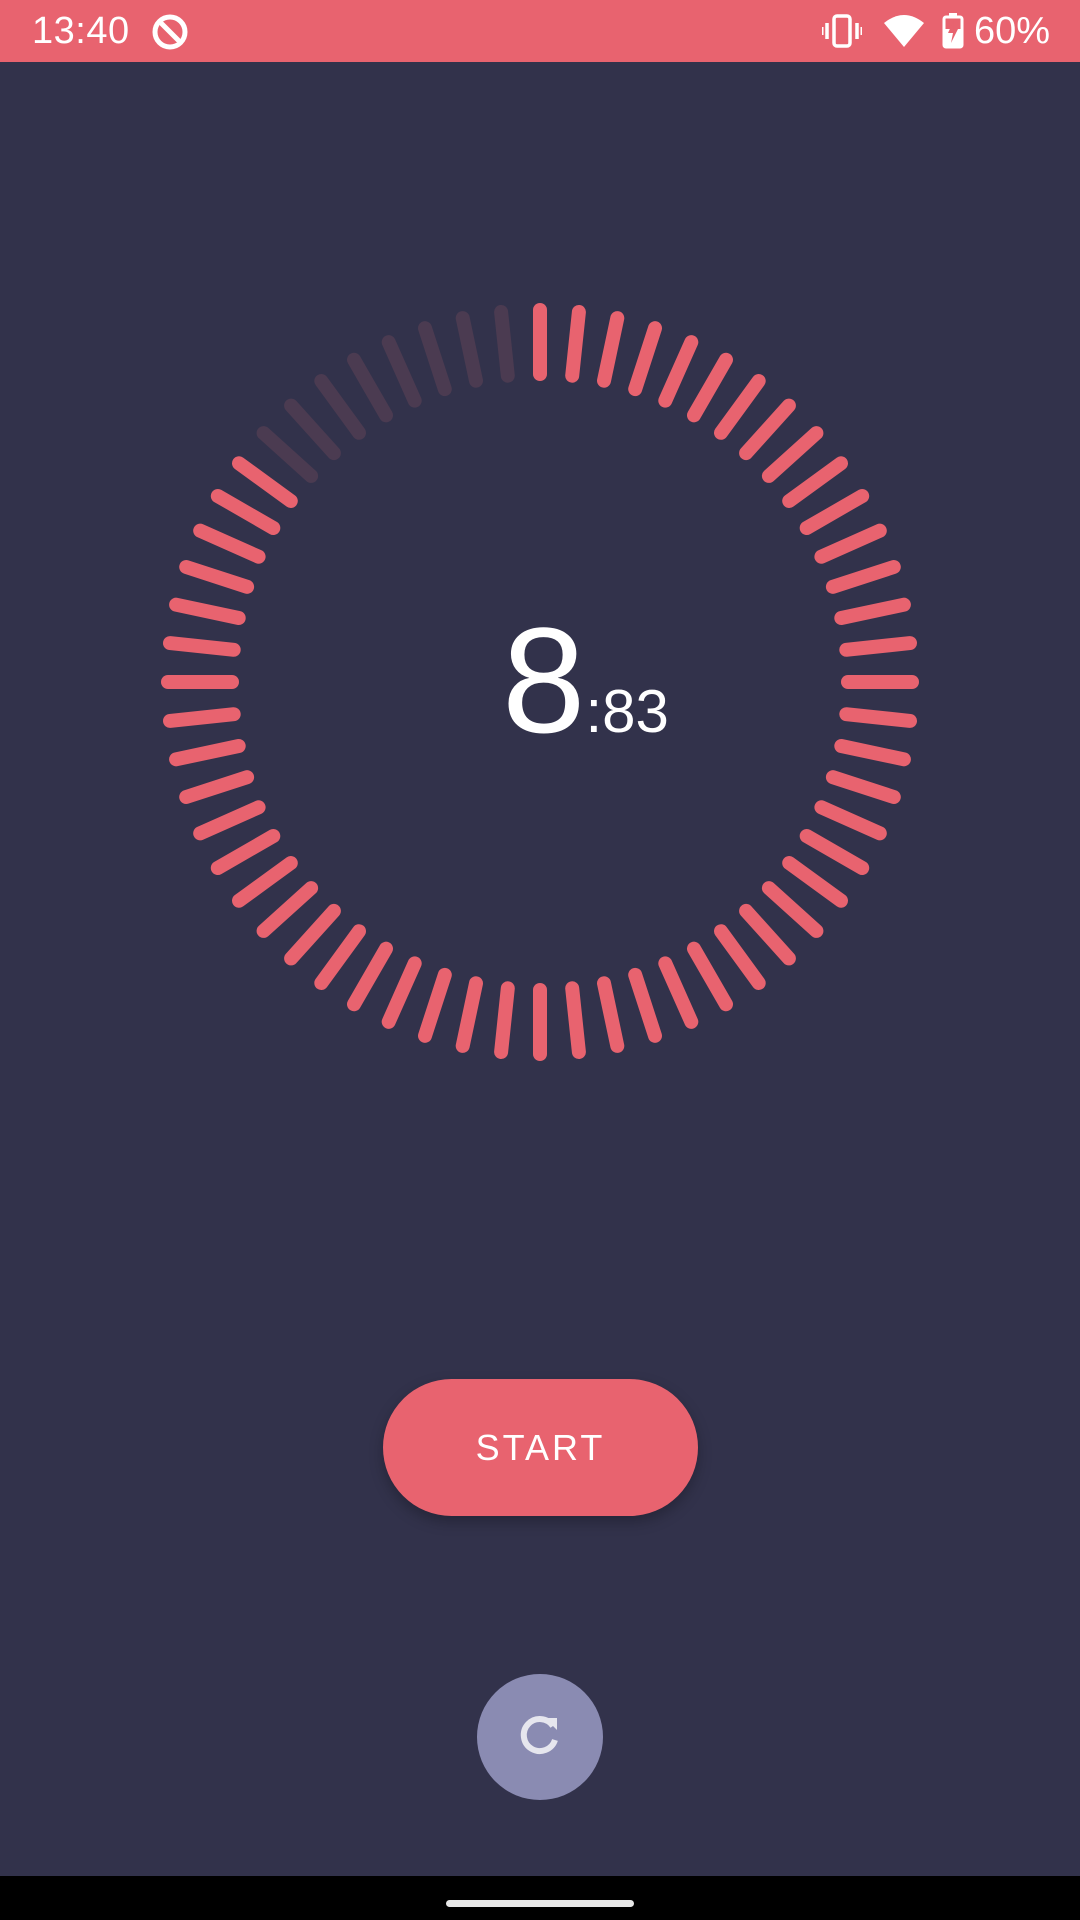 The width and height of the screenshot is (1080, 1920). I want to click on refresh-icon, so click(540, 1737).